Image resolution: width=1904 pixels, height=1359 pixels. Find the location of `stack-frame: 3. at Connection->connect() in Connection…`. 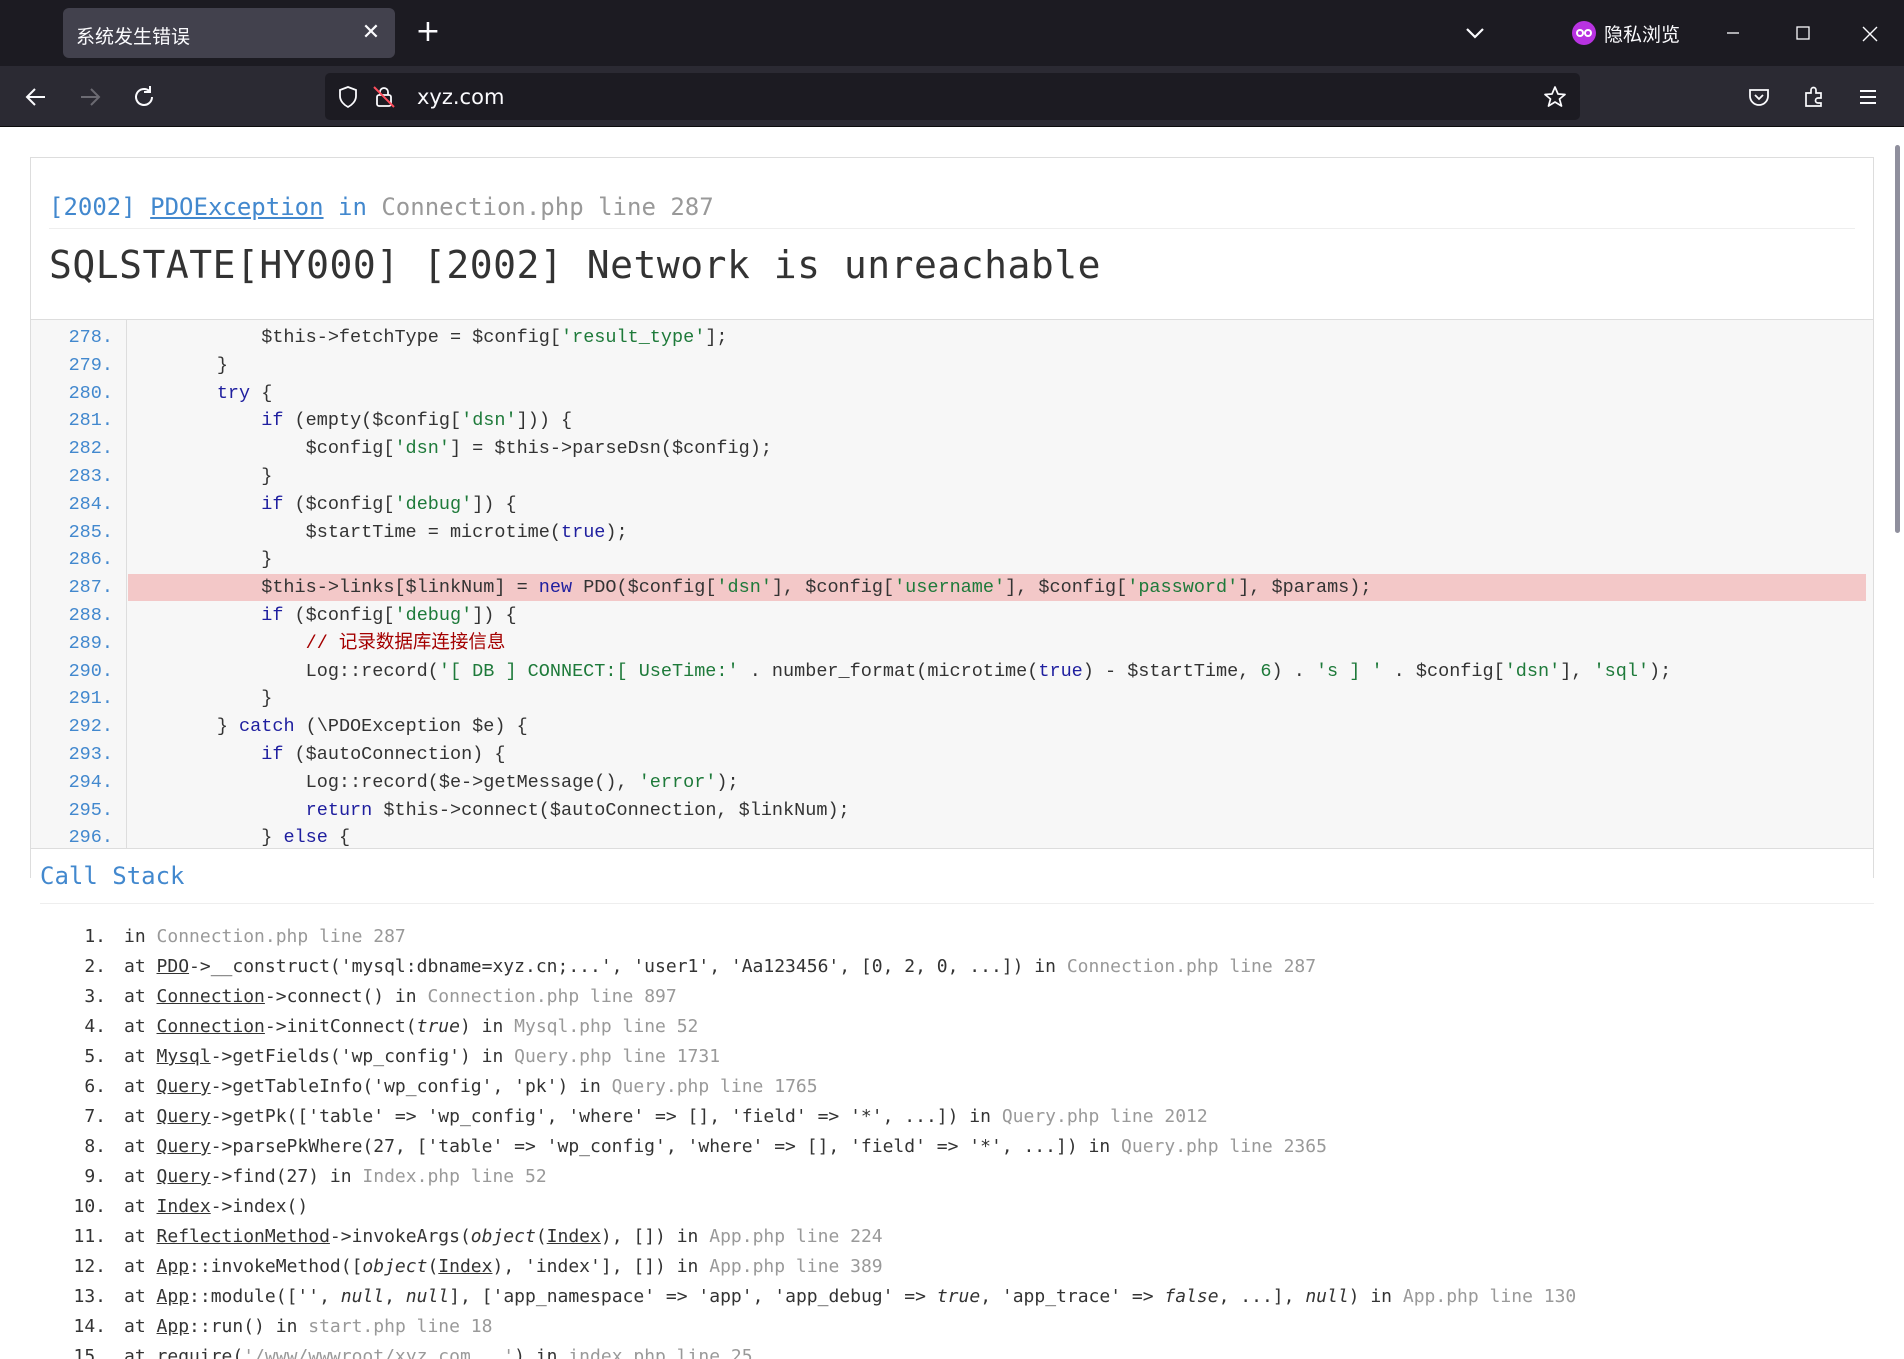

stack-frame: 3. at Connection->connect() in Connection… is located at coordinates (957, 997).